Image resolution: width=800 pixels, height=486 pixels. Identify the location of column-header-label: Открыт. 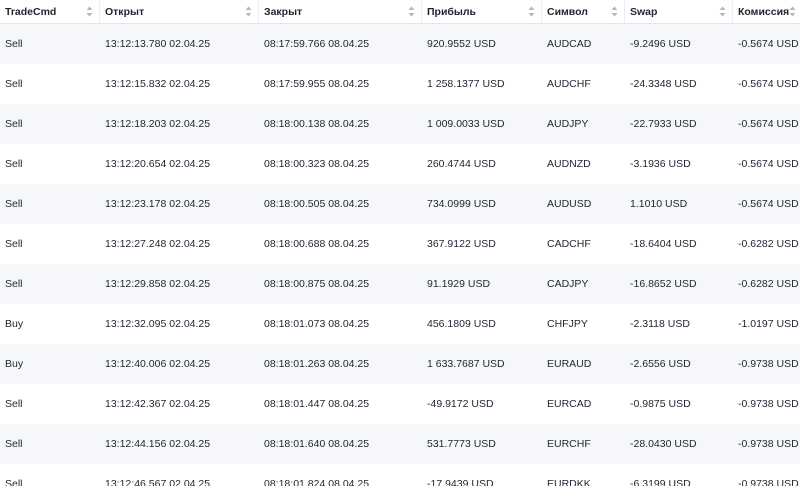
(125, 11).